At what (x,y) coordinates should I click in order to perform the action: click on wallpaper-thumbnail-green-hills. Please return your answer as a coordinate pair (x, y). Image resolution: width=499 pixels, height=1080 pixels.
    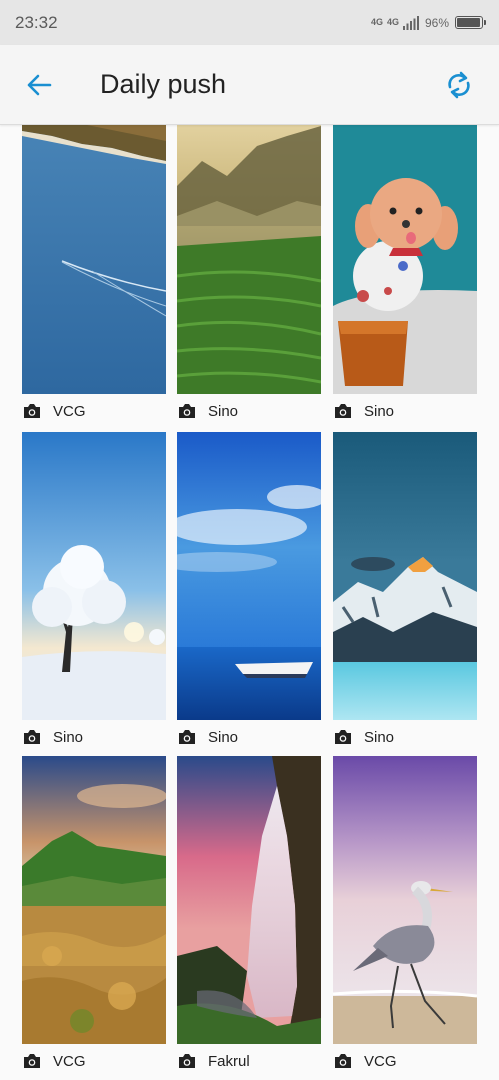
    Looking at the image, I should click on (94, 900).